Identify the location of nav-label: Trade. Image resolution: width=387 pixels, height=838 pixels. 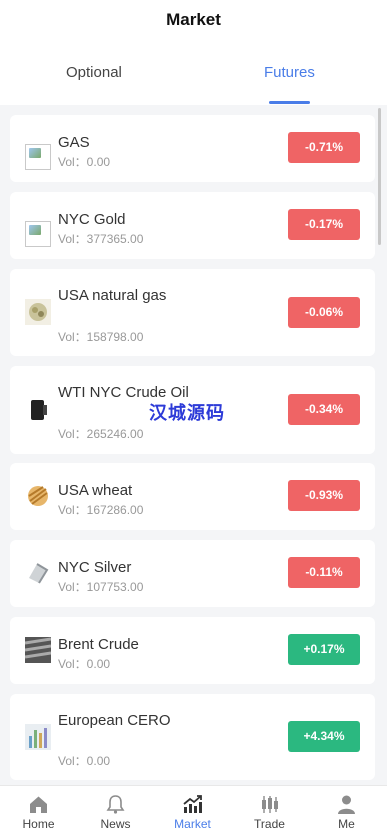
(269, 824).